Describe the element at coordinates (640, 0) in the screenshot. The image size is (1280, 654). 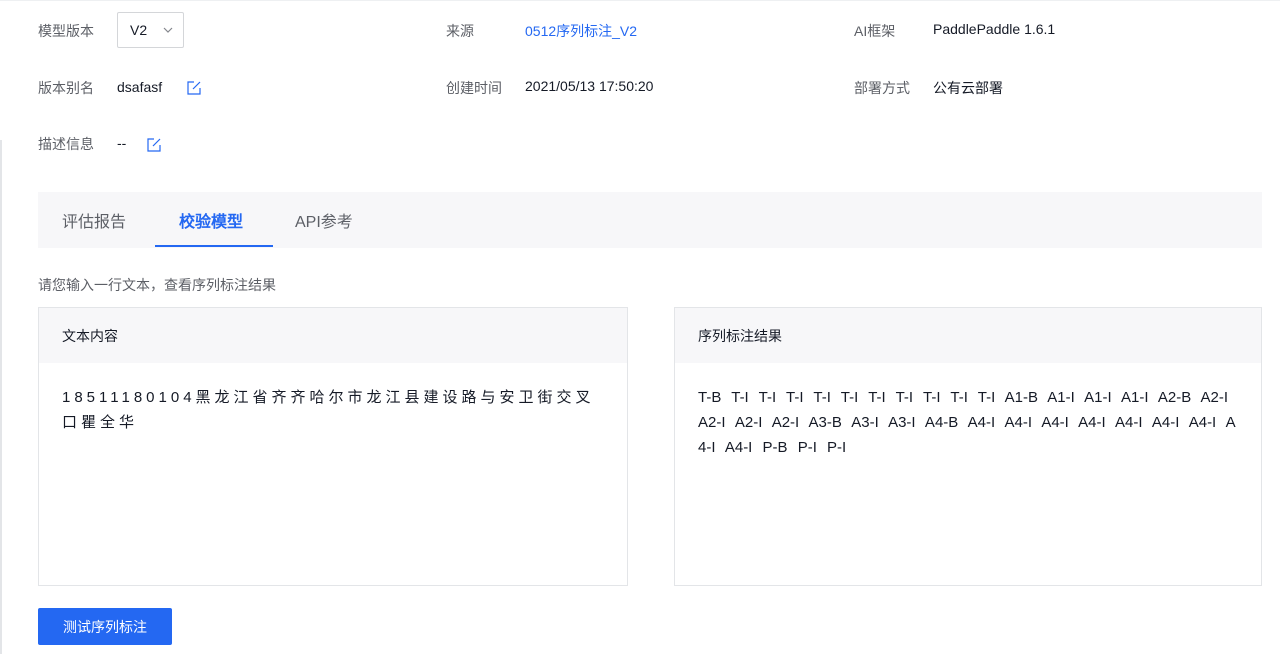
I see `top-divider` at that location.